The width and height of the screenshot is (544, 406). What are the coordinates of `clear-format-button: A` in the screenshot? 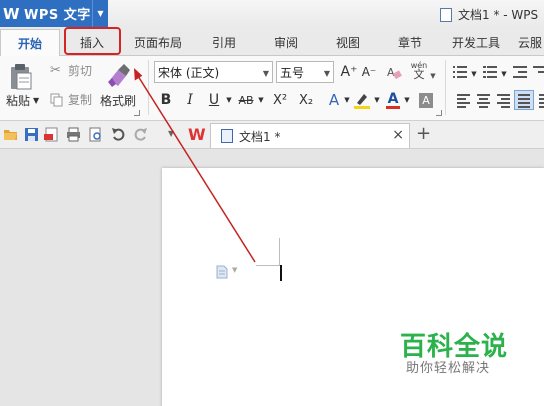 It's located at (394, 72).